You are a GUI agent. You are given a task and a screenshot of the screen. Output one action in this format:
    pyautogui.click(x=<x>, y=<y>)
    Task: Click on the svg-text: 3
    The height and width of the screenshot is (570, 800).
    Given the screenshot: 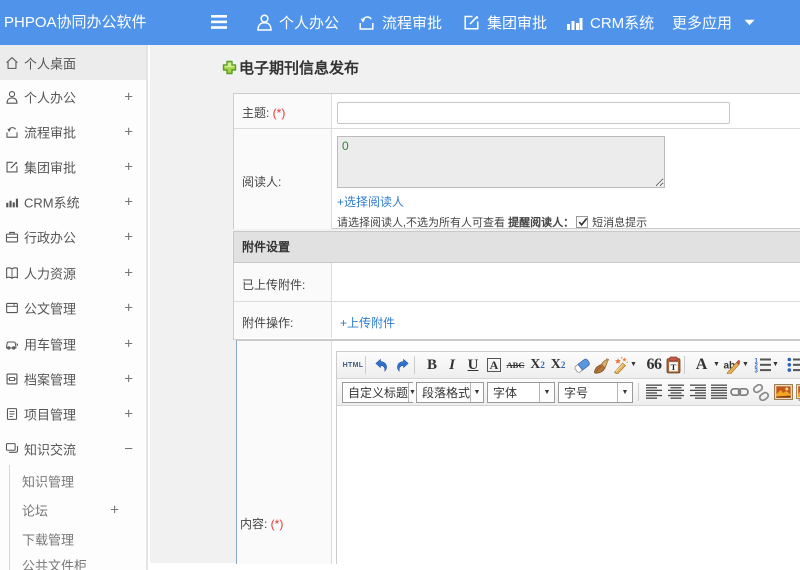 What is the action you would take?
    pyautogui.click(x=757, y=371)
    